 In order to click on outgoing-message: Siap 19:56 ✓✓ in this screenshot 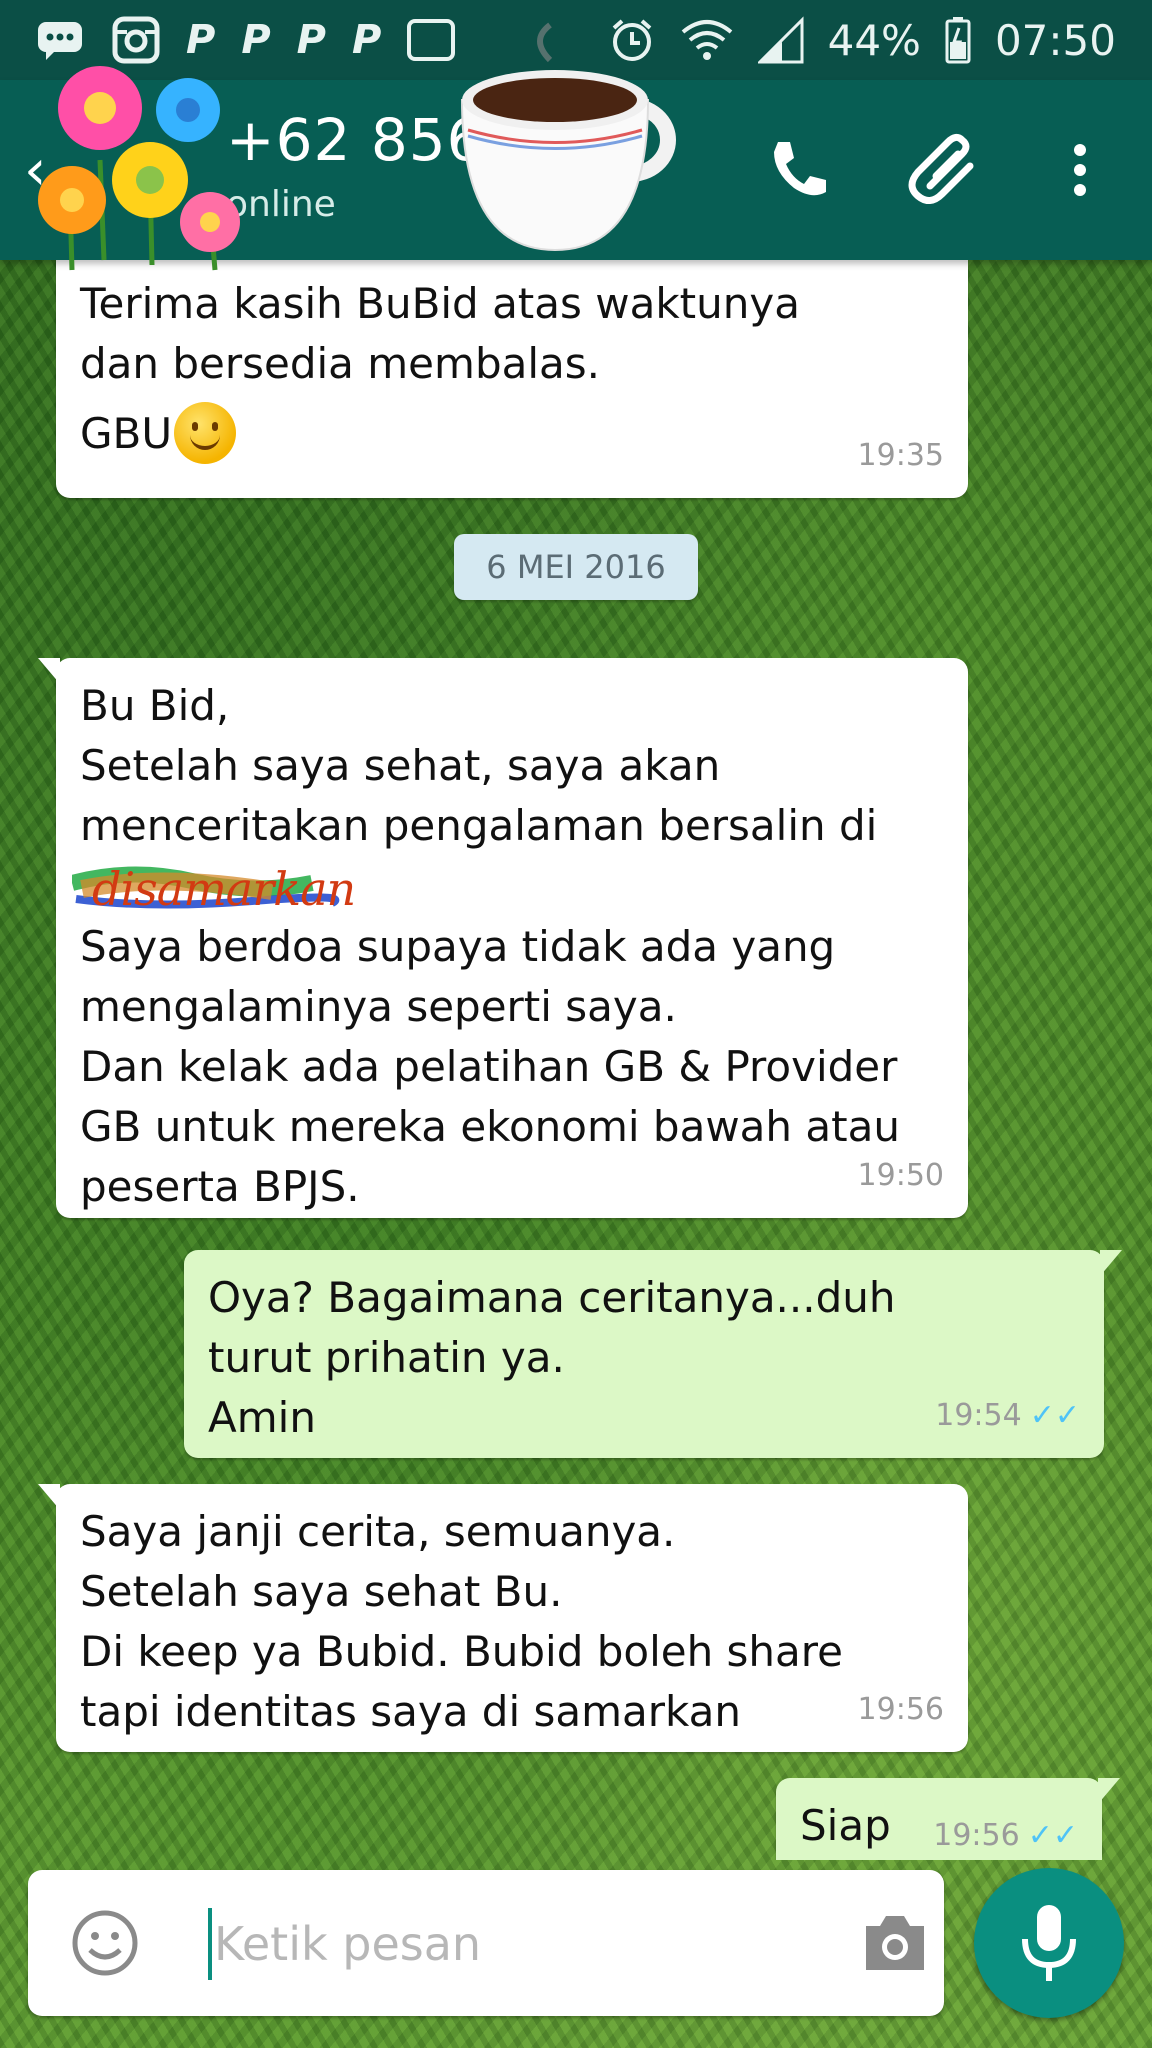, I will do `click(948, 1819)`.